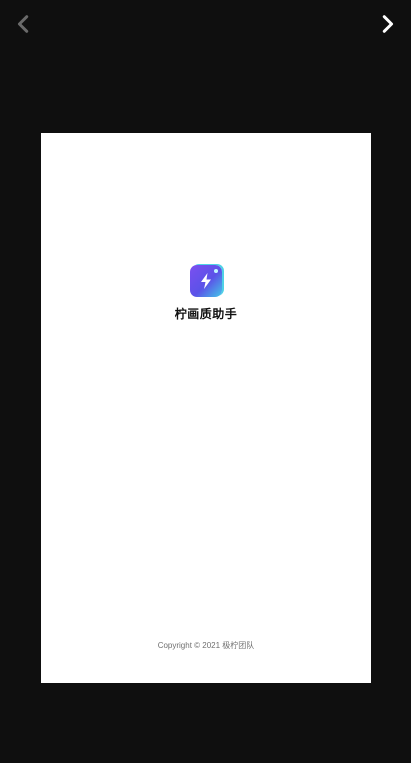  I want to click on chevron-right-icon, so click(388, 24).